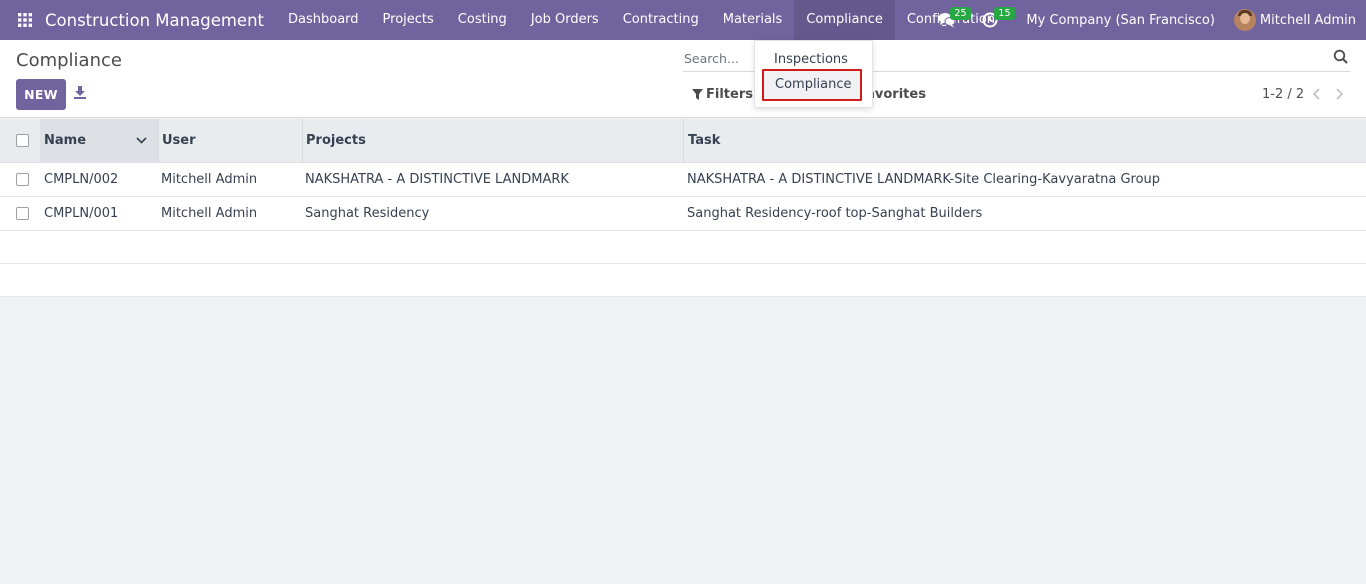 This screenshot has width=1366, height=584. I want to click on cell-projects: Sanghat Residency, so click(367, 213).